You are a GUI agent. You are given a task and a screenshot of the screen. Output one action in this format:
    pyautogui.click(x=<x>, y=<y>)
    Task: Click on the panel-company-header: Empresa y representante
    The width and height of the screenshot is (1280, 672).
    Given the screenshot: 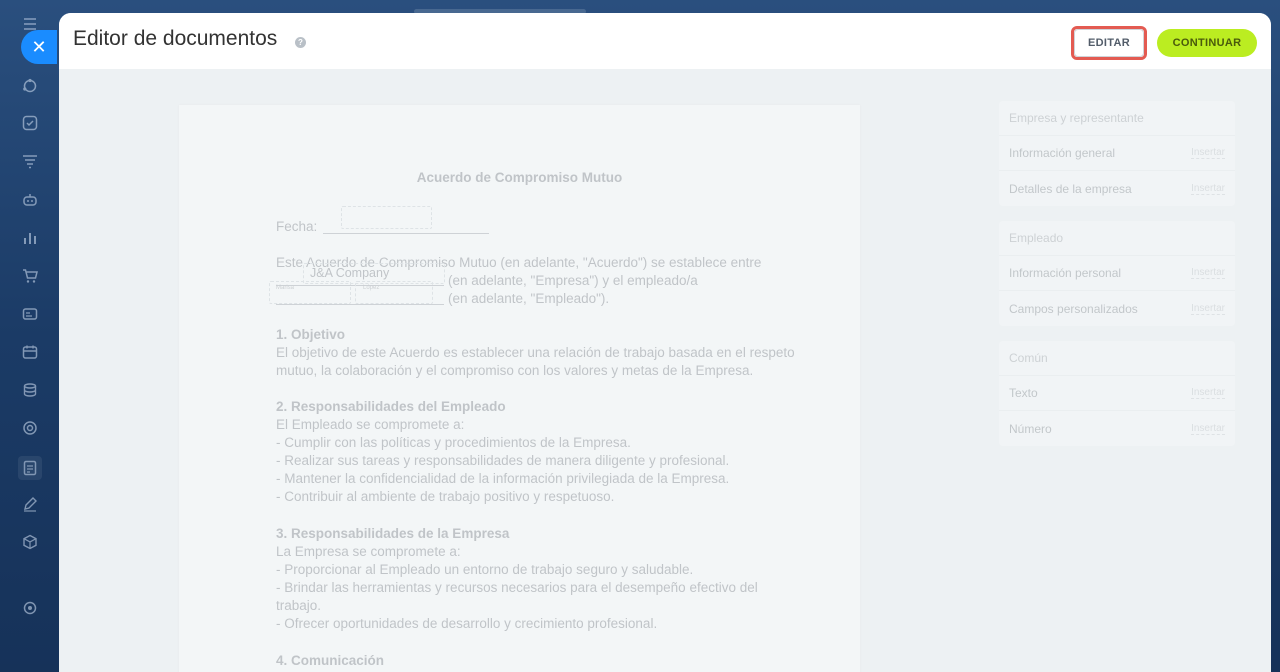 What is the action you would take?
    pyautogui.click(x=1117, y=118)
    